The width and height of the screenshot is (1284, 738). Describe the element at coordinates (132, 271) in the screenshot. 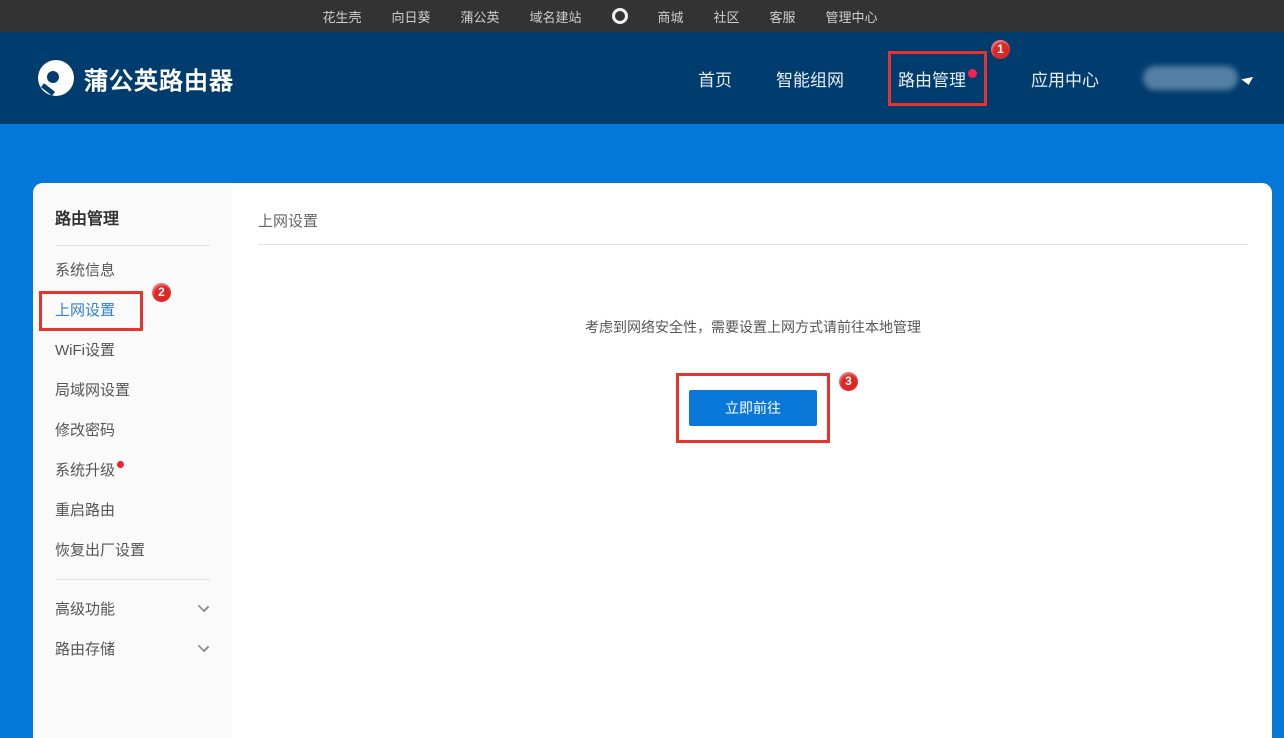

I see `sidebar-item-system-info: 系统信息` at that location.